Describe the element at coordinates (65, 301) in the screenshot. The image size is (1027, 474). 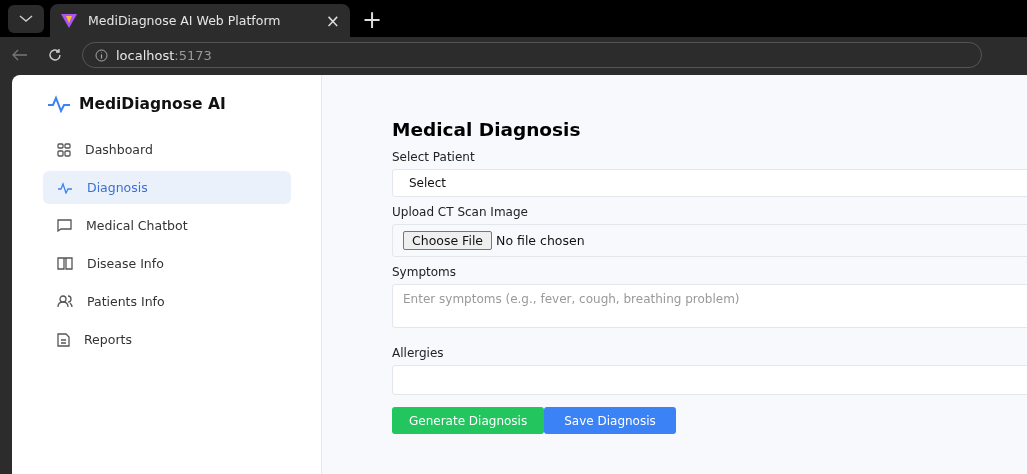
I see `users-icon` at that location.